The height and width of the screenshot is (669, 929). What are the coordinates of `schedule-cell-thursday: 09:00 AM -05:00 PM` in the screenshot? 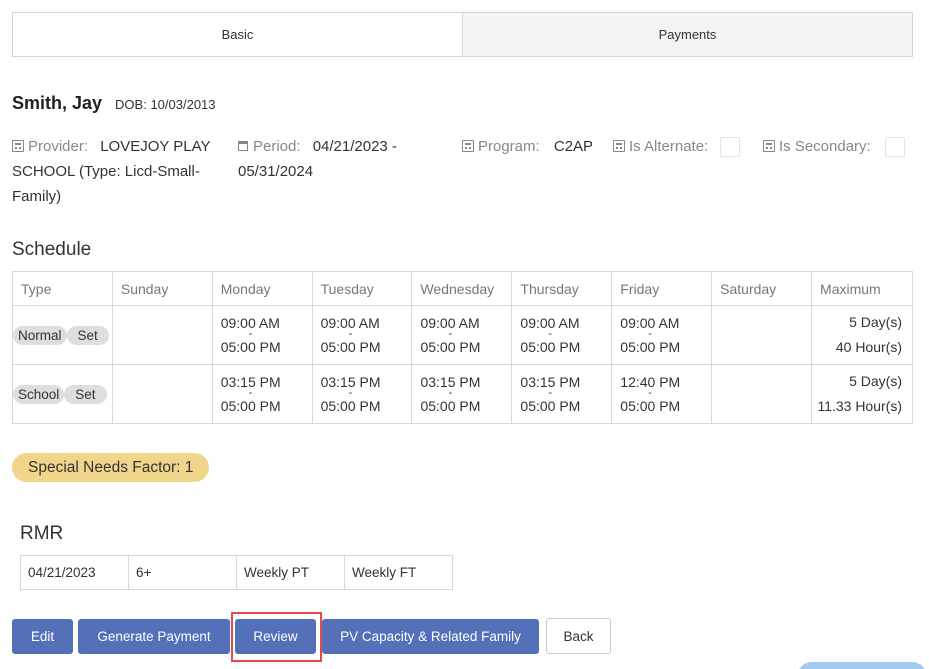 It's located at (562, 335).